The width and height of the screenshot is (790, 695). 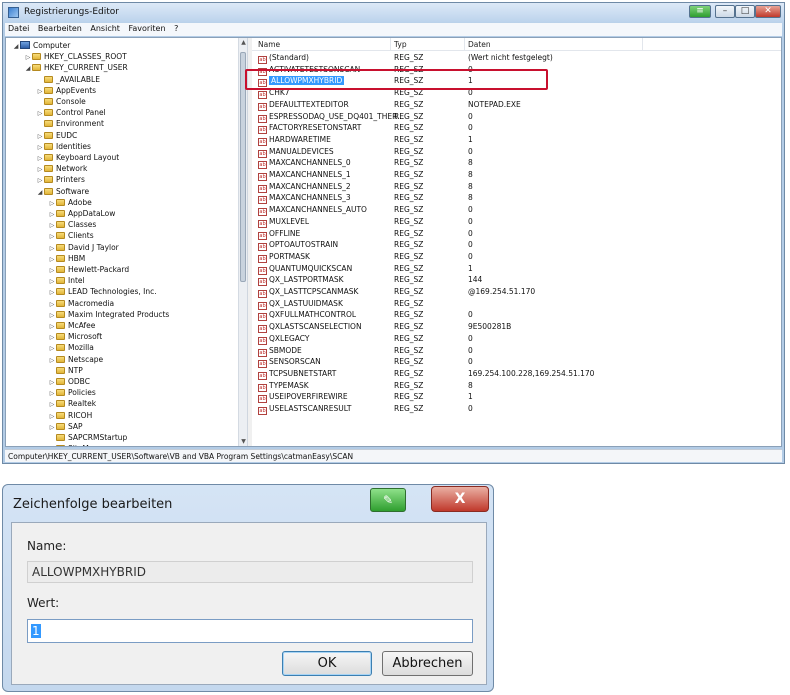 What do you see at coordinates (60, 179) in the screenshot?
I see `tree-node: ▷ Printers` at bounding box center [60, 179].